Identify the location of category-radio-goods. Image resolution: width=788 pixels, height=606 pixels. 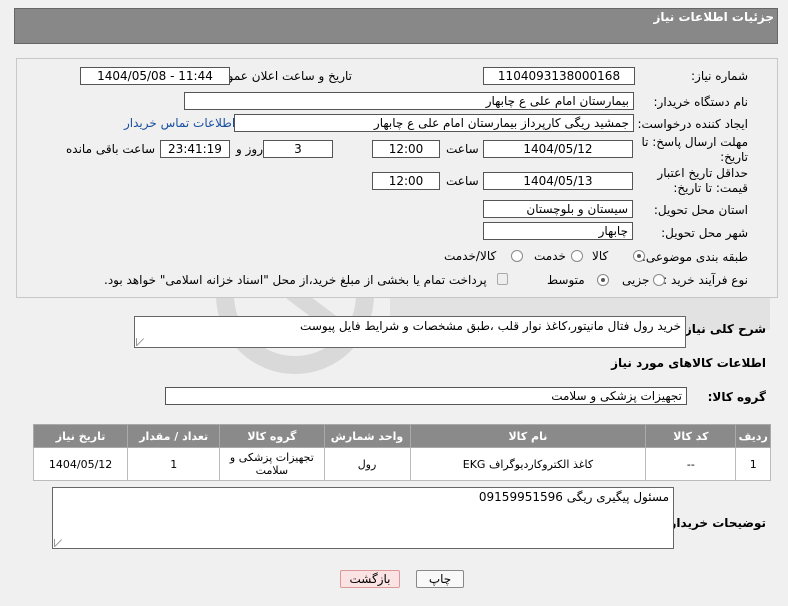
(639, 256).